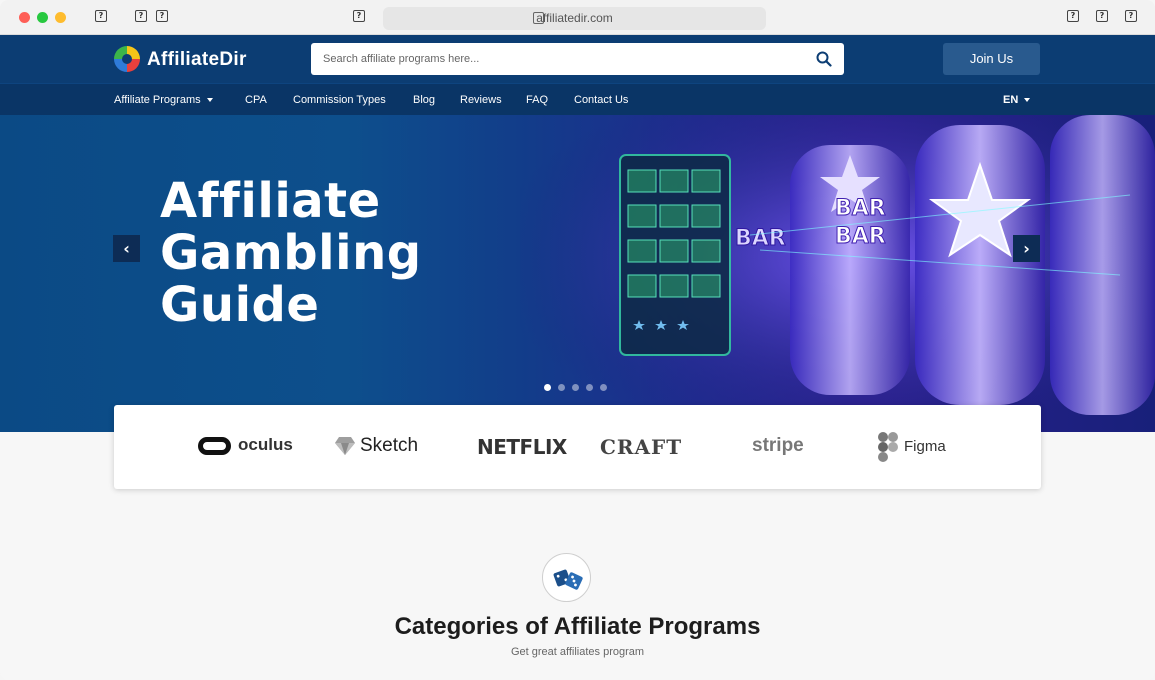 The width and height of the screenshot is (1155, 680). I want to click on sidebar-icon: ?, so click(101, 16).